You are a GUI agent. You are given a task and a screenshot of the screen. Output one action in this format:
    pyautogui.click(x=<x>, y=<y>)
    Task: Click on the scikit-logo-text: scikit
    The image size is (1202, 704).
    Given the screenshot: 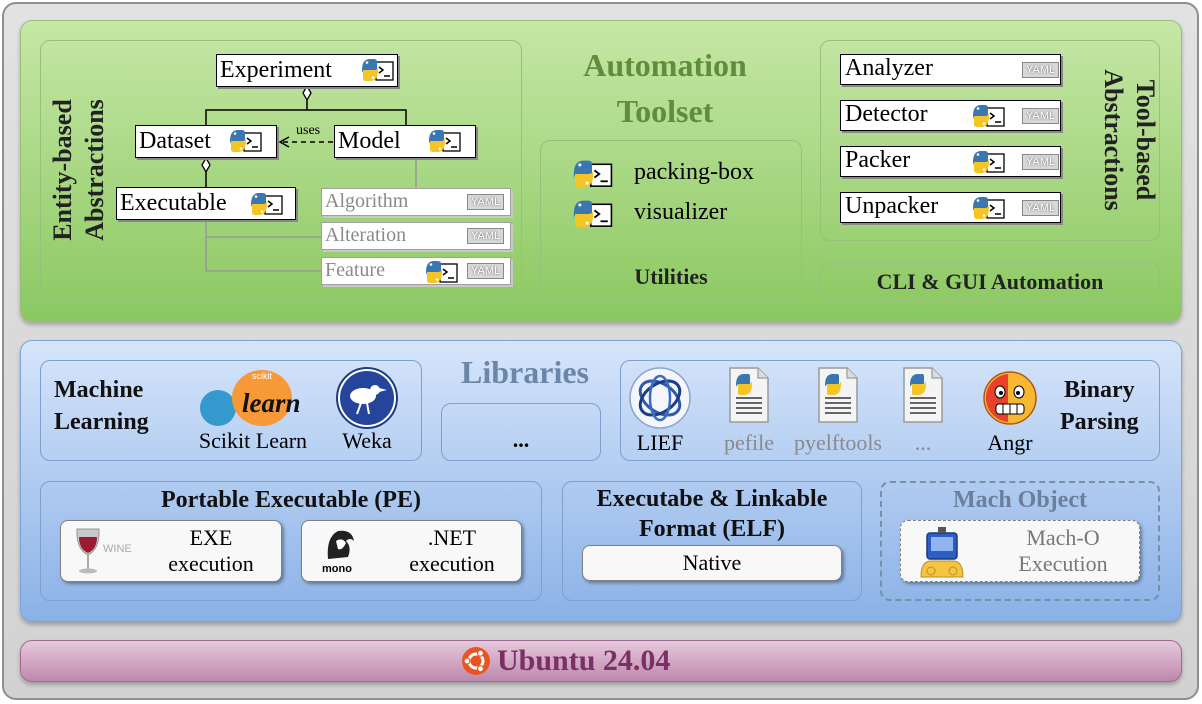 What is the action you would take?
    pyautogui.click(x=262, y=376)
    